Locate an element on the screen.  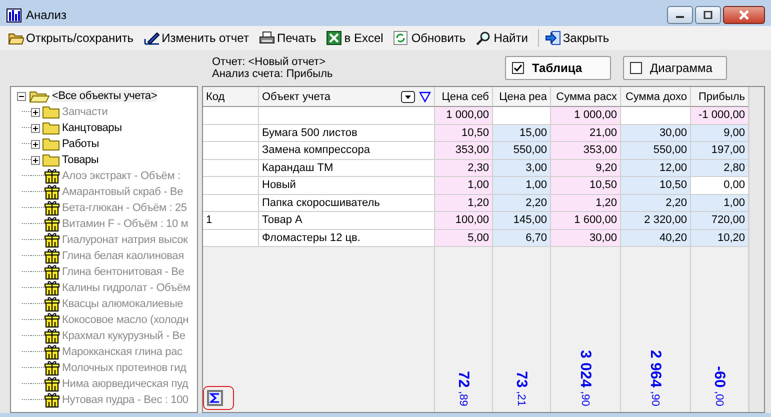
close-icon is located at coordinates (744, 15).